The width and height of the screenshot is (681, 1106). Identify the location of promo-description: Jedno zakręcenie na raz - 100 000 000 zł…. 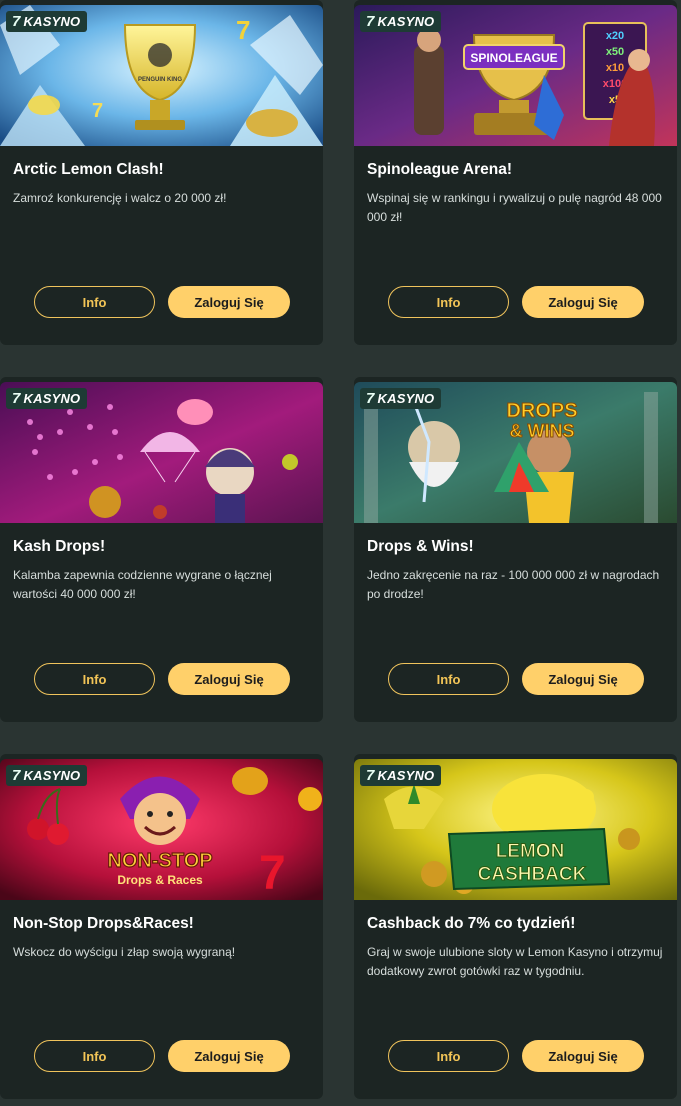
(513, 584).